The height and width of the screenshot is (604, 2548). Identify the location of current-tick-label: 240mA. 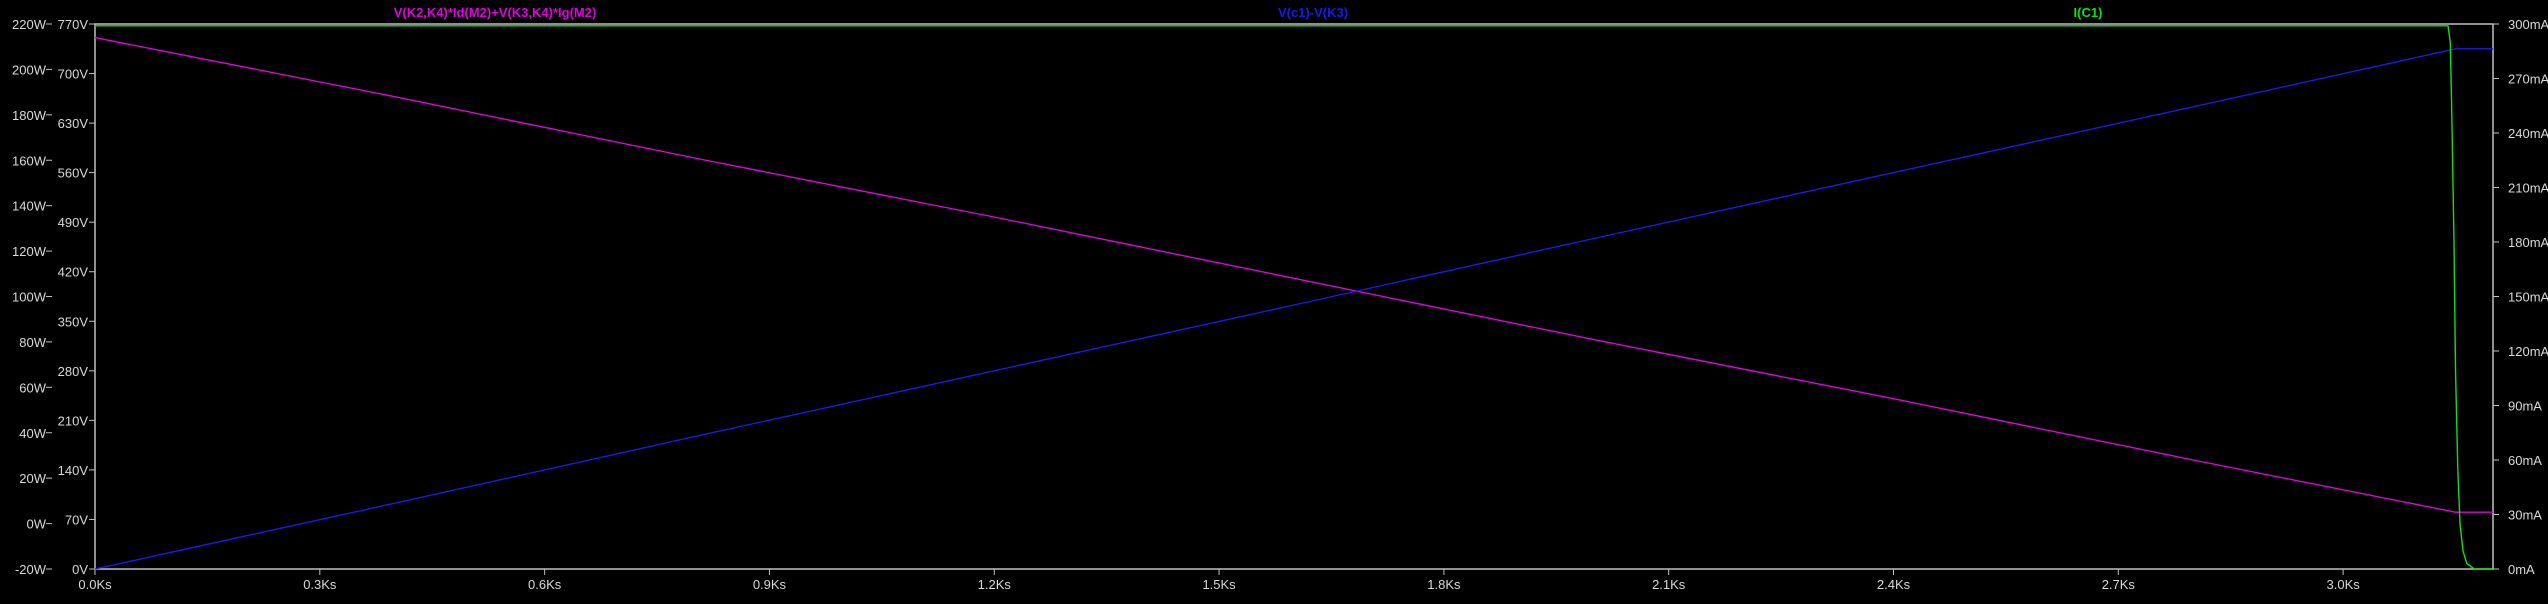
(2528, 133).